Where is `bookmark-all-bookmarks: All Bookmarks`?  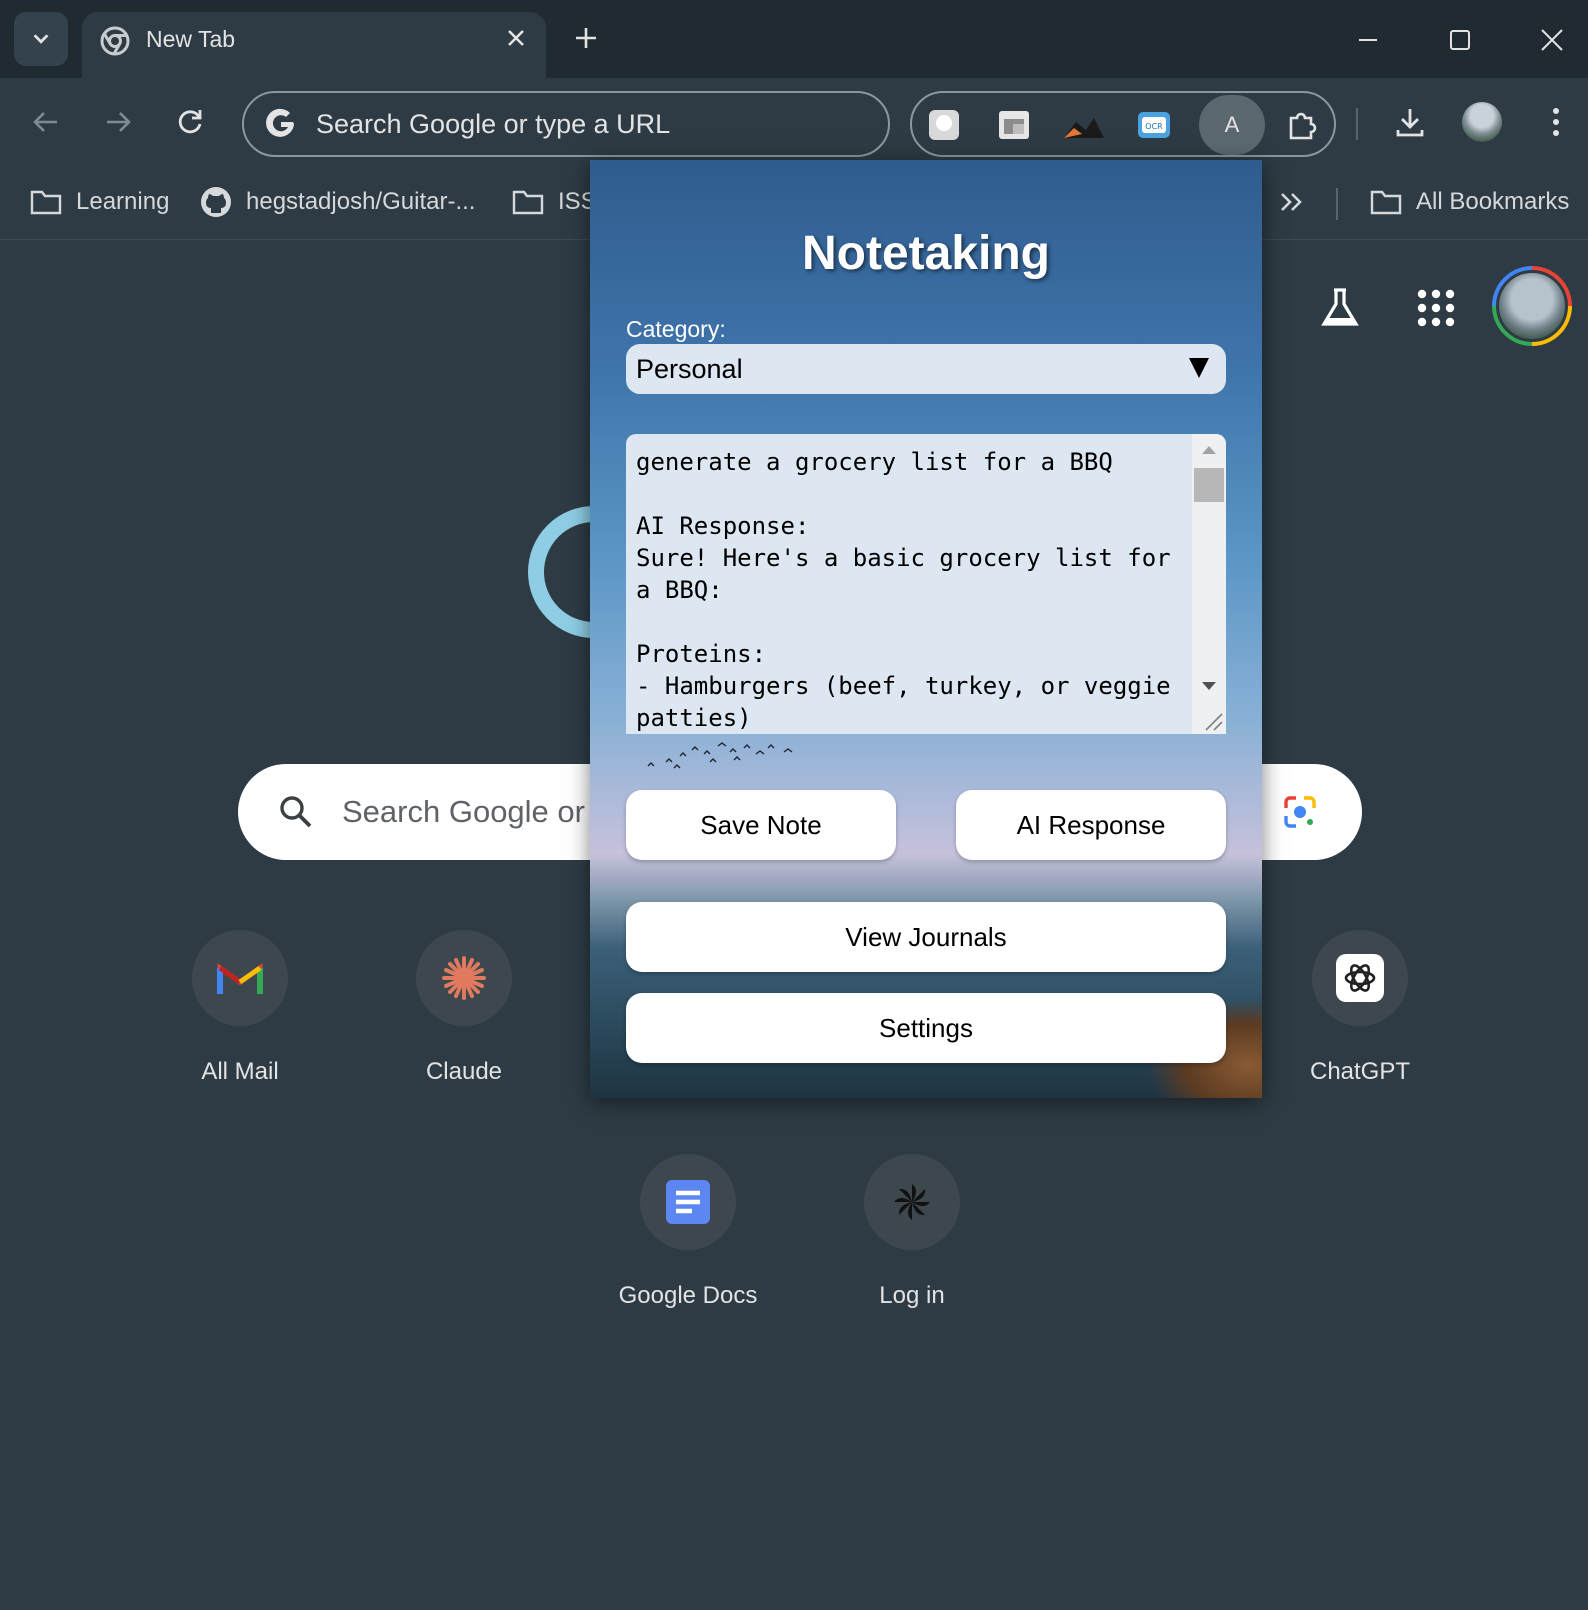
bookmark-all-bookmarks: All Bookmarks is located at coordinates (1469, 202).